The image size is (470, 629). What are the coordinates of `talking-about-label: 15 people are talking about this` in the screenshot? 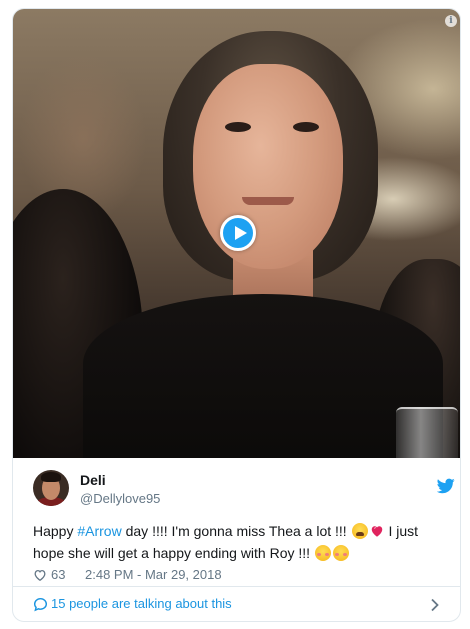 It's located at (141, 603).